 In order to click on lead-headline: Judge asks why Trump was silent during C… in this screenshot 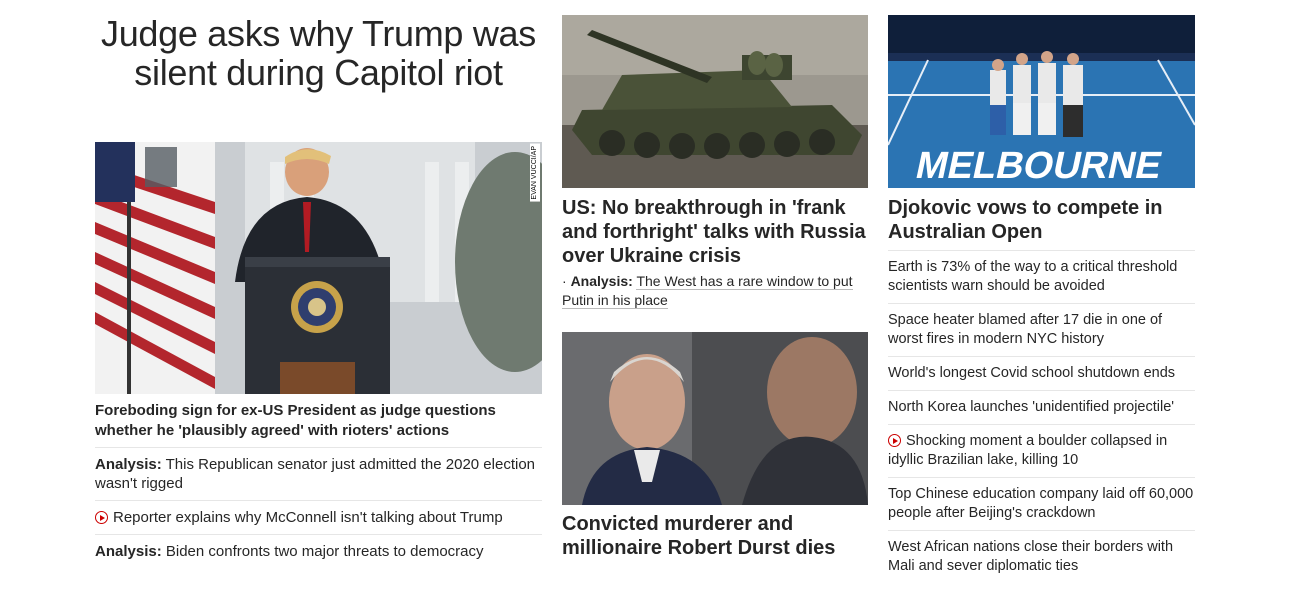, I will do `click(318, 53)`.